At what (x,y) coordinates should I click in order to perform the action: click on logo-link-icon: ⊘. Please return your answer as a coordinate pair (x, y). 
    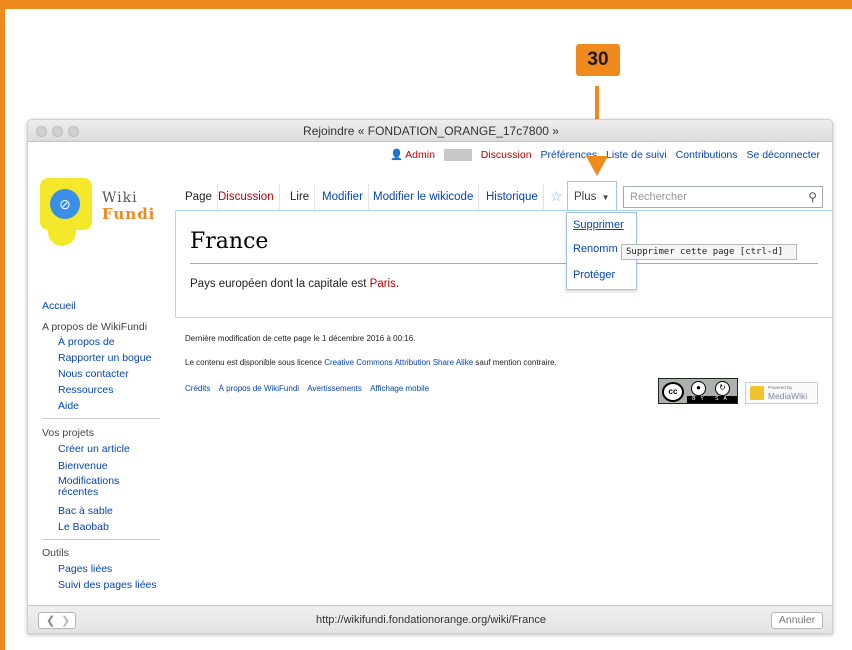
    Looking at the image, I should click on (65, 204).